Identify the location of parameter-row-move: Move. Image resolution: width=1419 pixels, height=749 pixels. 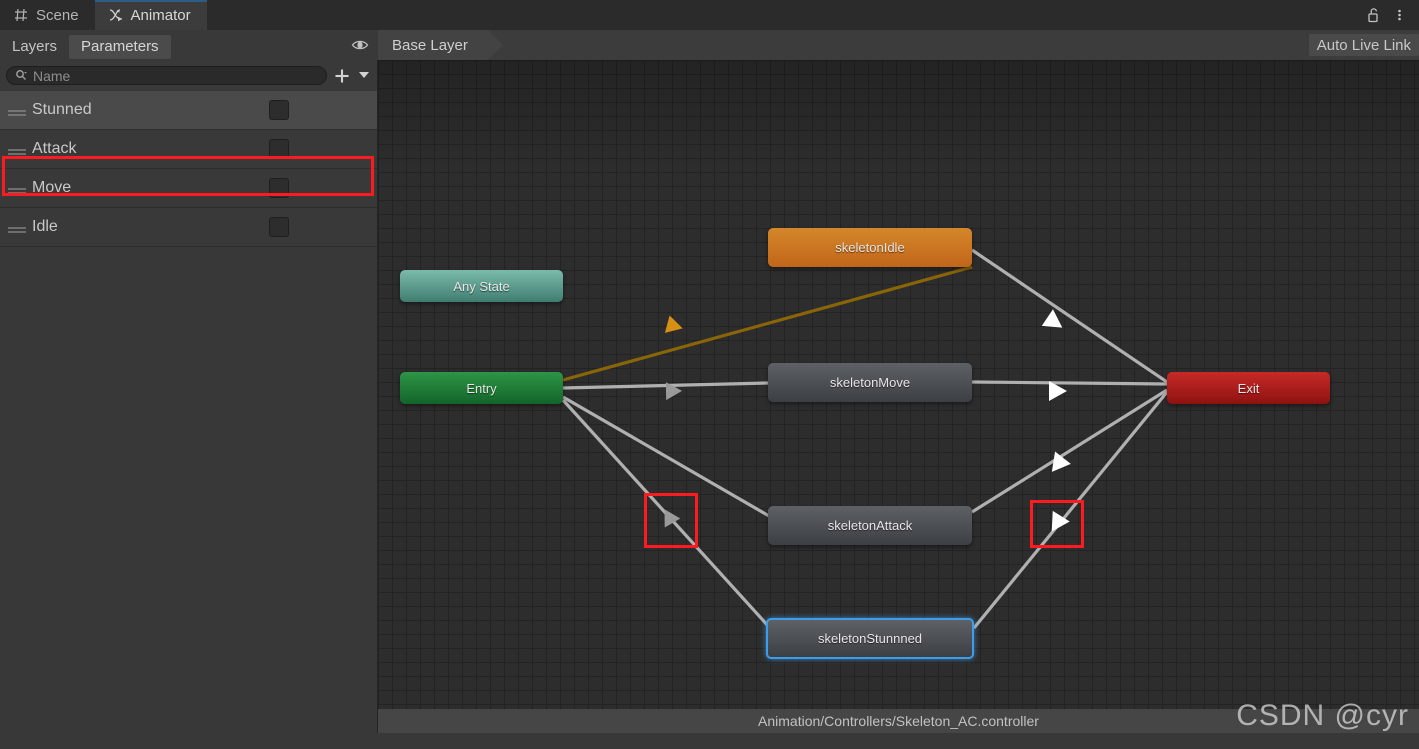
(188, 188).